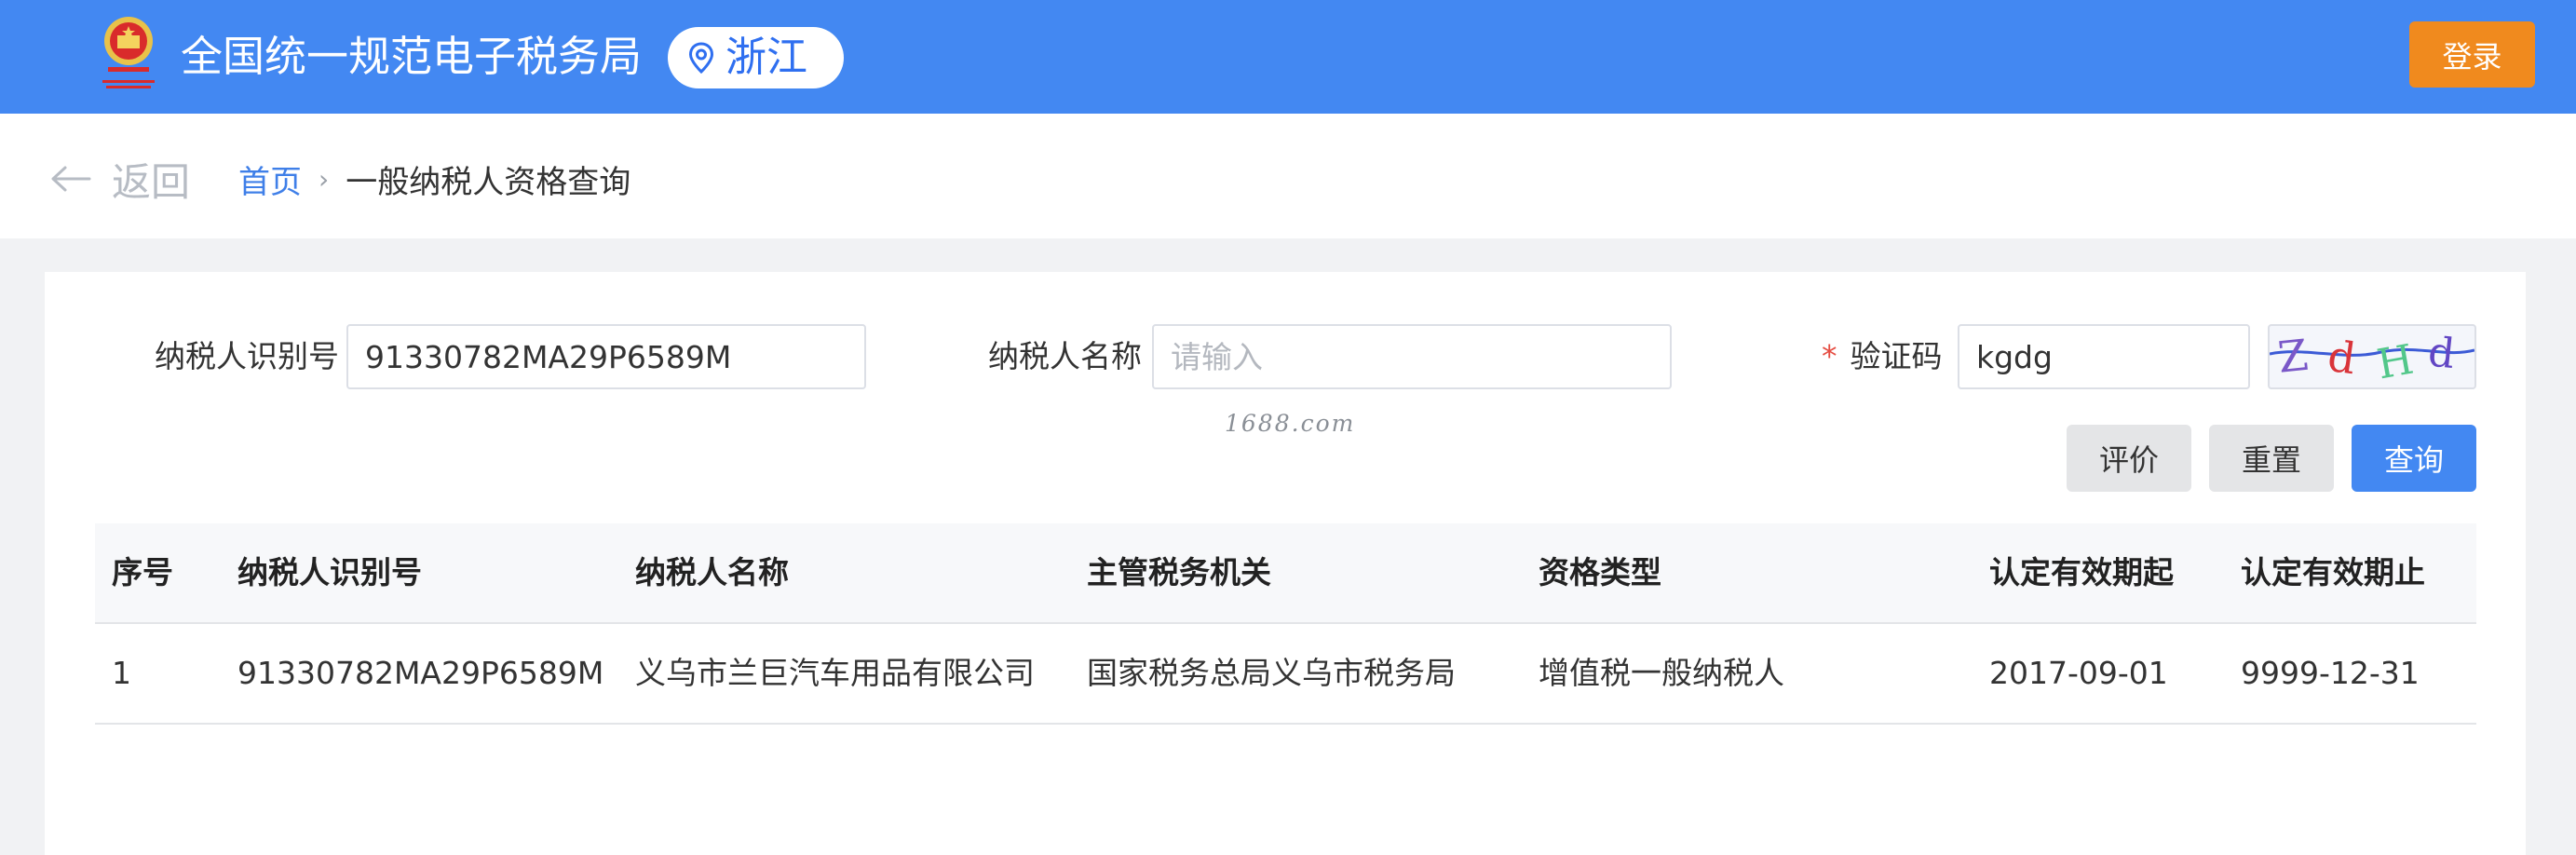 The height and width of the screenshot is (855, 2576). I want to click on taxpayer-name-input, so click(1412, 356).